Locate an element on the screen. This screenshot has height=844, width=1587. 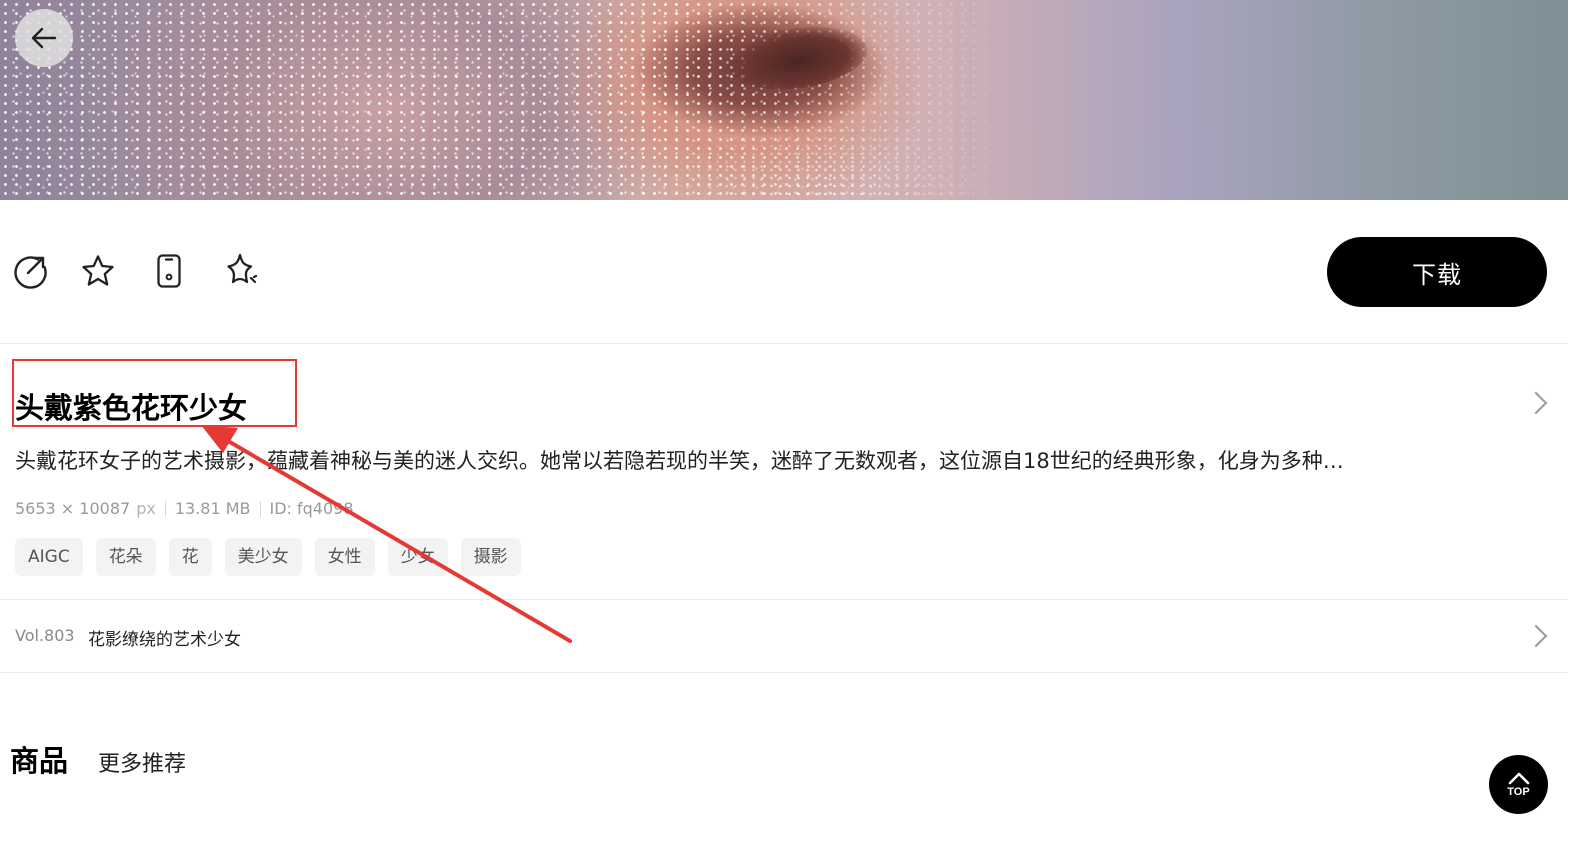
dimensions-unit: px is located at coordinates (146, 508).